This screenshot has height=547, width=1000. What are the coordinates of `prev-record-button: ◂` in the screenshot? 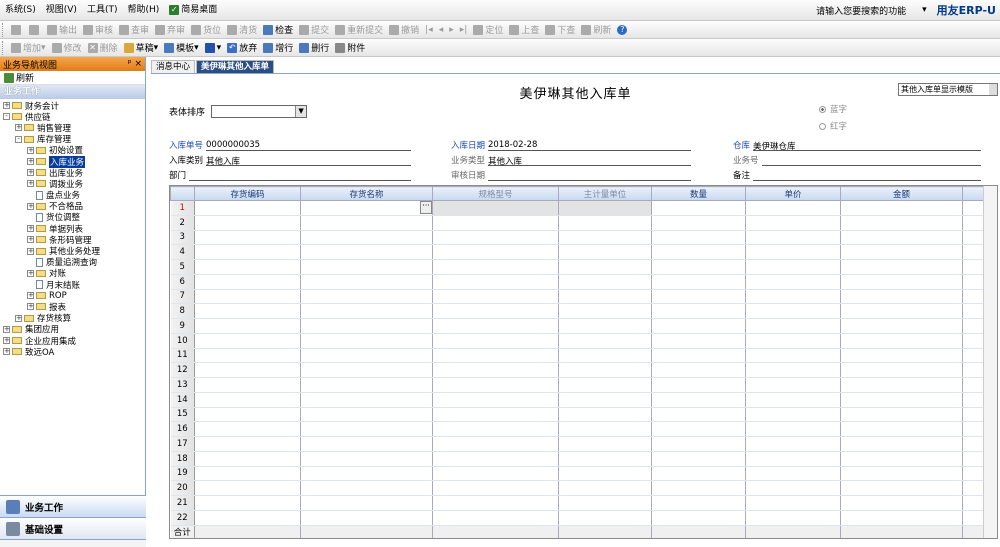 It's located at (441, 30).